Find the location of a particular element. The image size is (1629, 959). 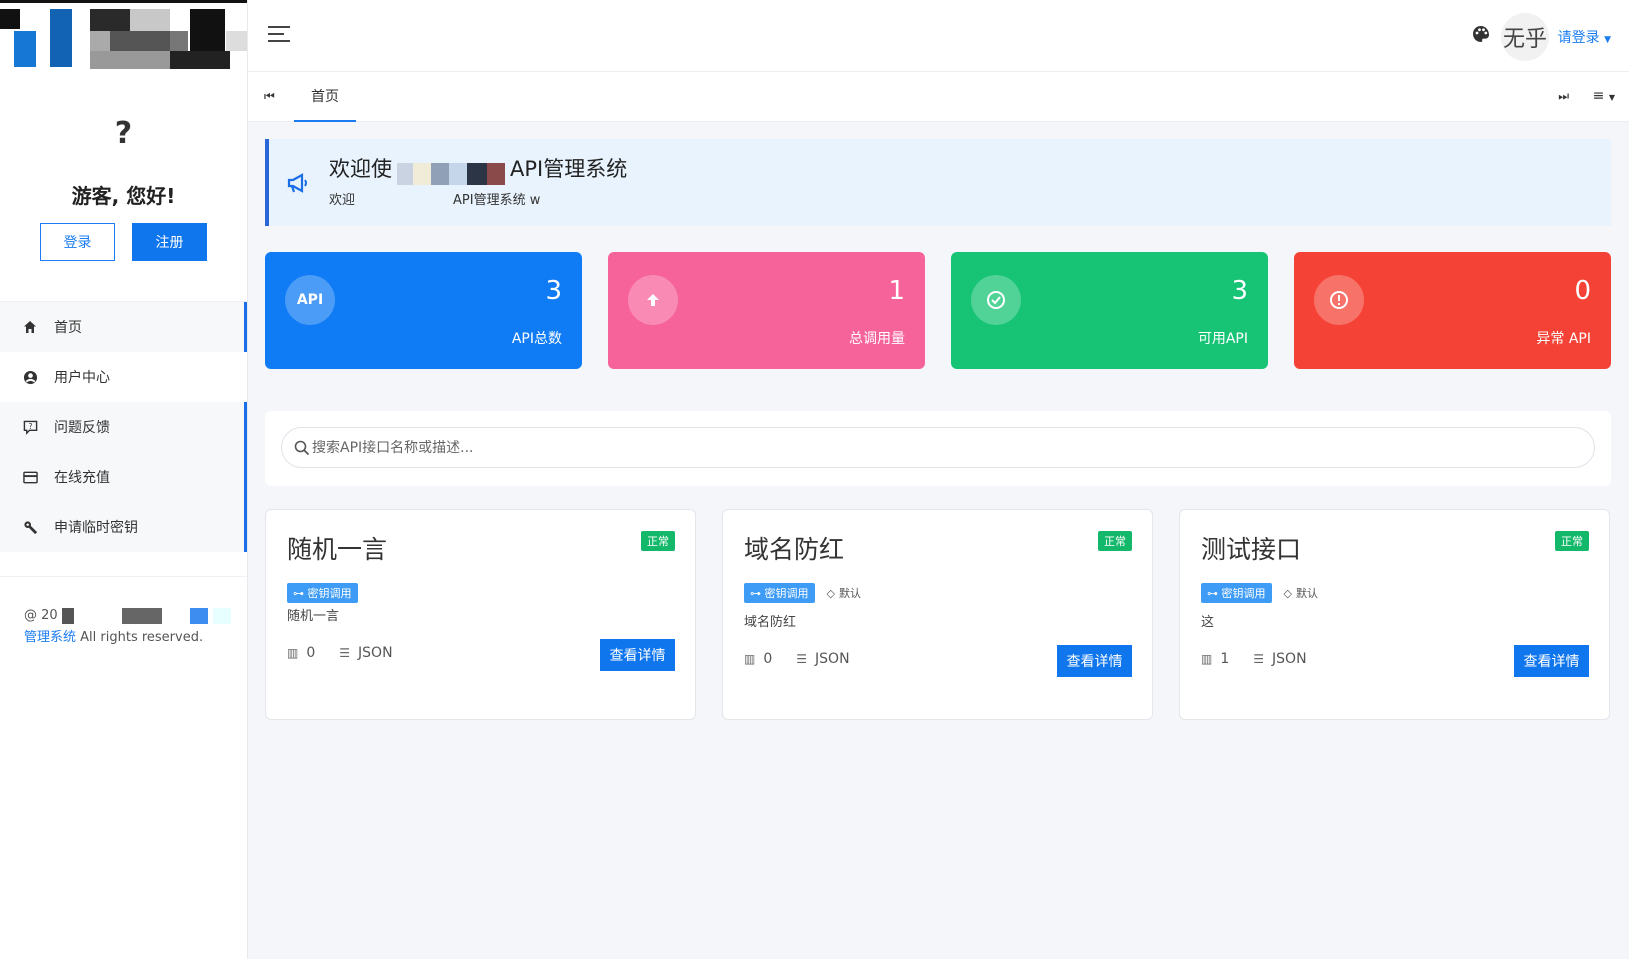

sidebar-item-recharge: 在线充值 is located at coordinates (123, 477).